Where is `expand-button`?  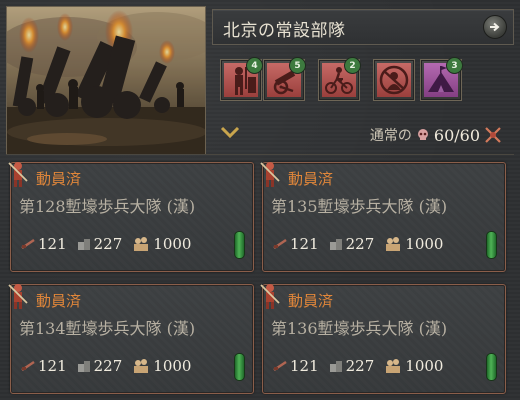 expand-button is located at coordinates (230, 132).